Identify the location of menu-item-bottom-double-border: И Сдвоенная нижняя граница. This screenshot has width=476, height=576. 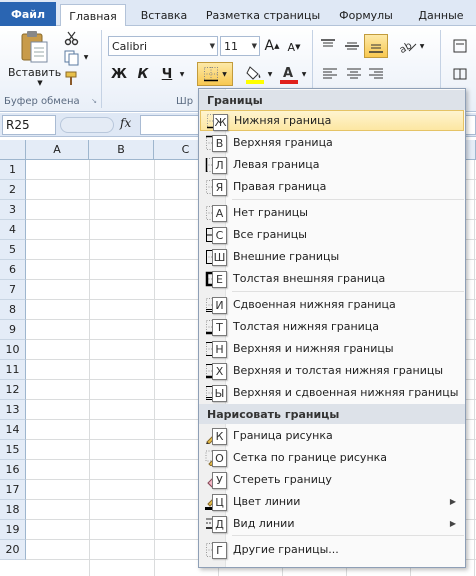
(332, 304).